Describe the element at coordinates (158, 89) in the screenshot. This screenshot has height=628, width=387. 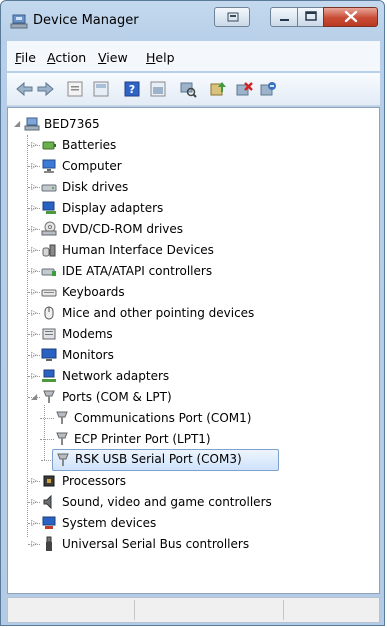
I see `device-view-icon` at that location.